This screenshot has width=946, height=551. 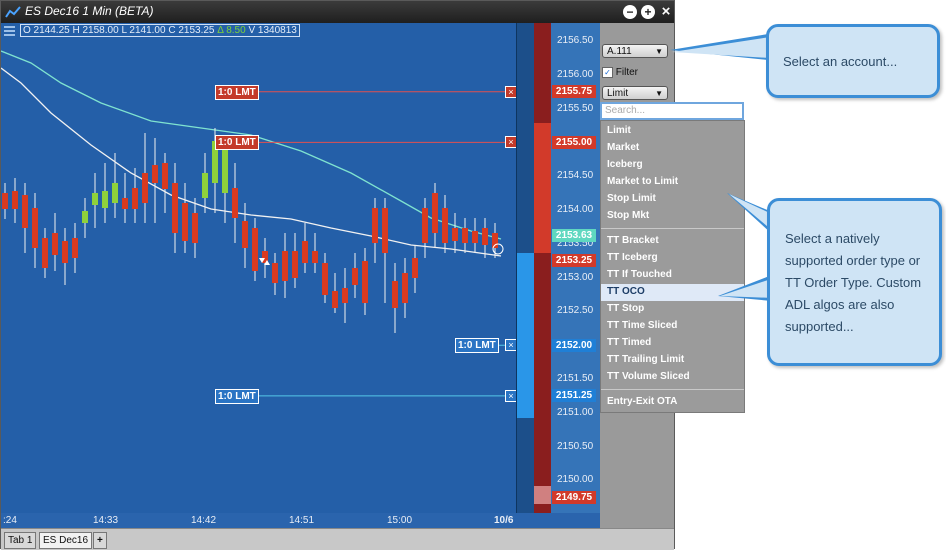 I want to click on order-type-option: Entry-Exit OTA, so click(x=642, y=401).